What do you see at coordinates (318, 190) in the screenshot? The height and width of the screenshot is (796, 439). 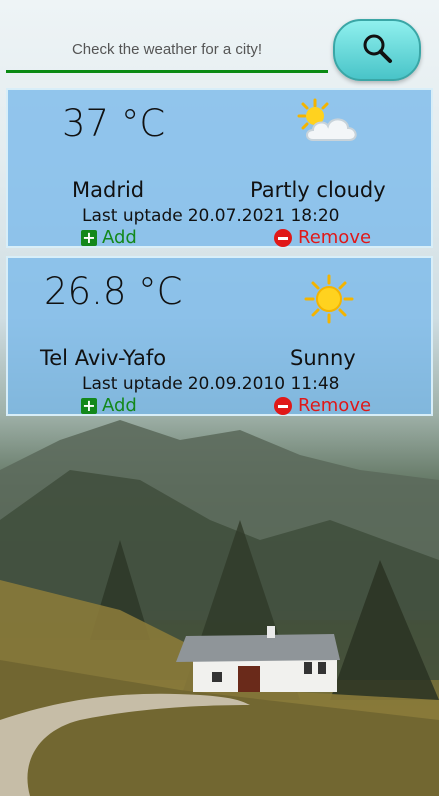 I see `weather-condition: Partly cloudy` at bounding box center [318, 190].